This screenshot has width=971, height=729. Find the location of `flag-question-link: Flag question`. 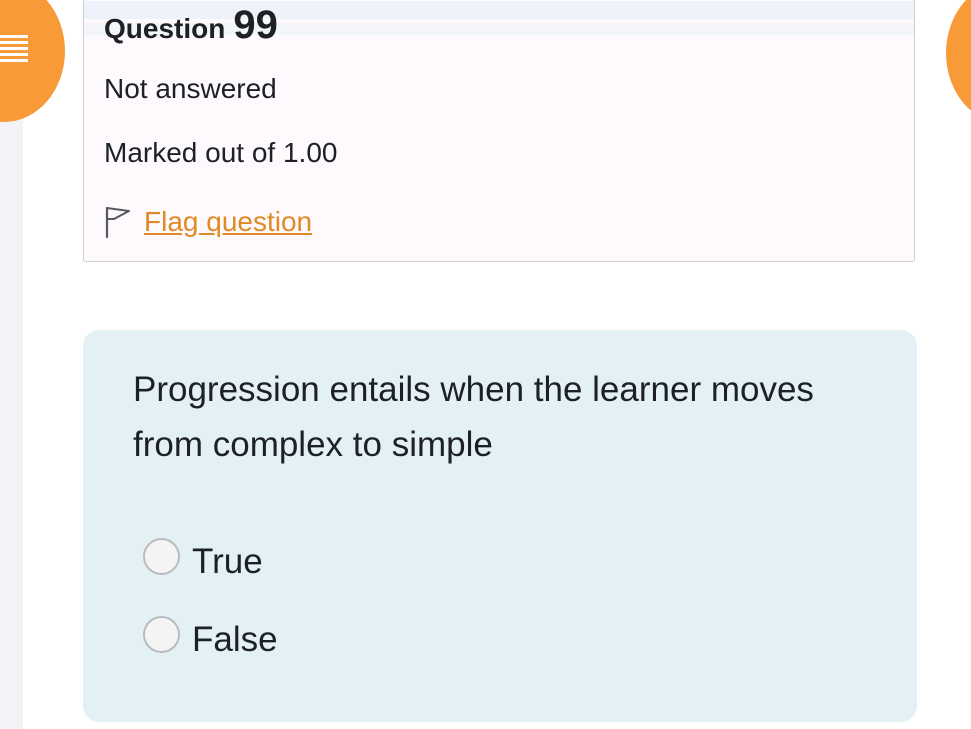

flag-question-link: Flag question is located at coordinates (228, 222).